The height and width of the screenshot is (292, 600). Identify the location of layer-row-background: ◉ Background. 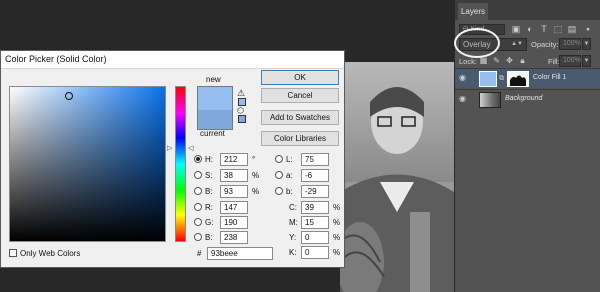
(527, 99).